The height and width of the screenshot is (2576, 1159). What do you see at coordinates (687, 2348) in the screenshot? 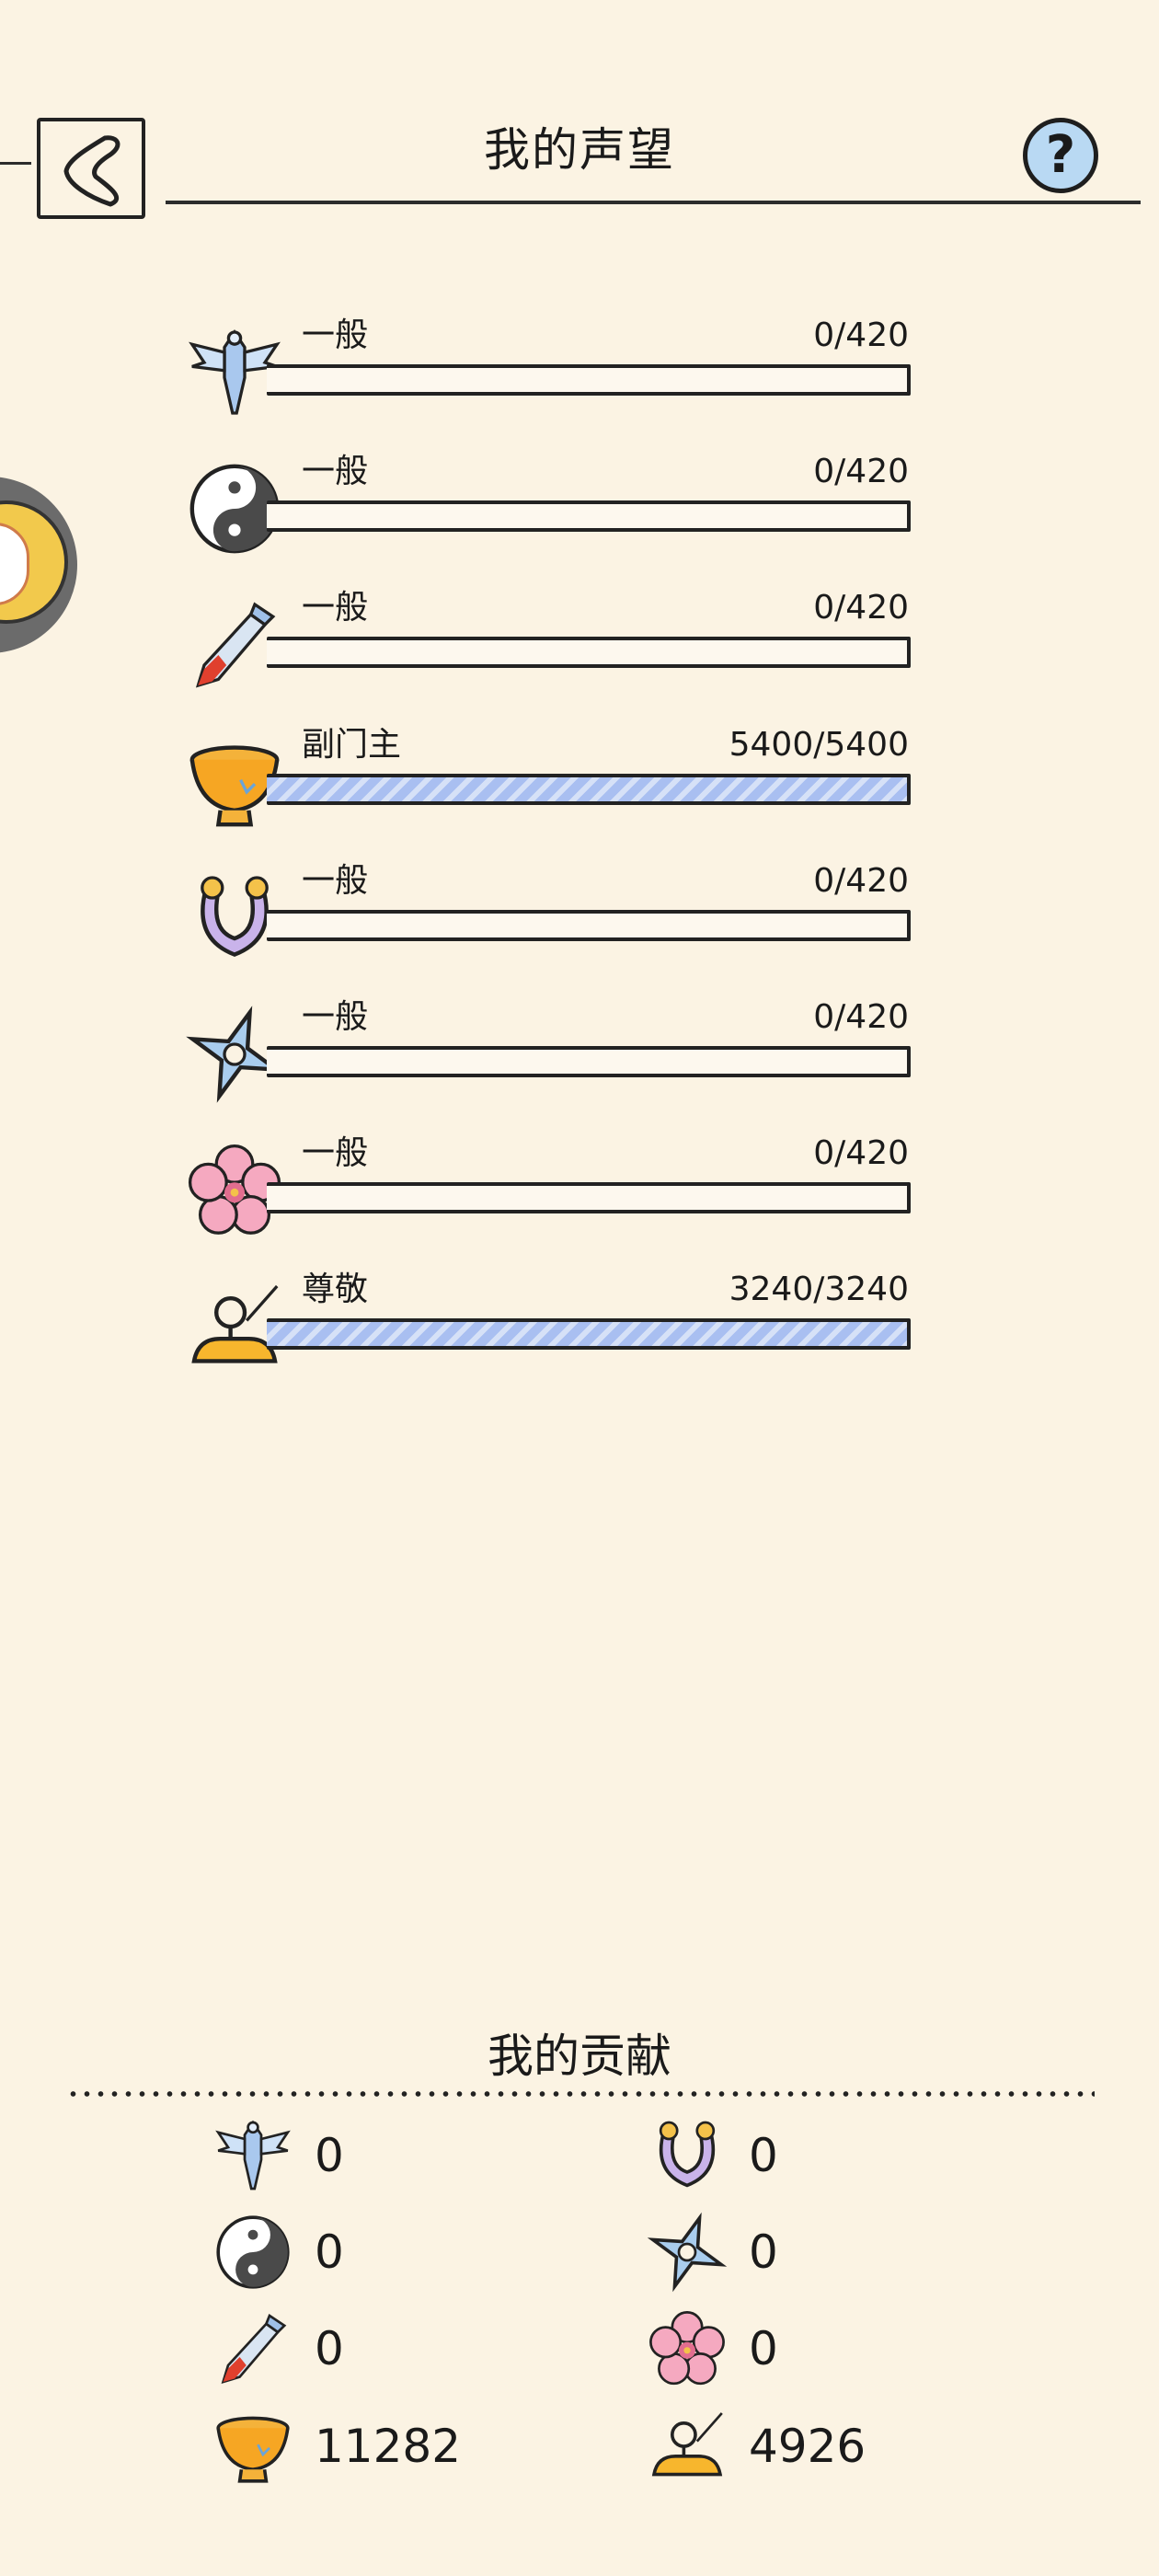
I see `cherry-blossom-icon` at bounding box center [687, 2348].